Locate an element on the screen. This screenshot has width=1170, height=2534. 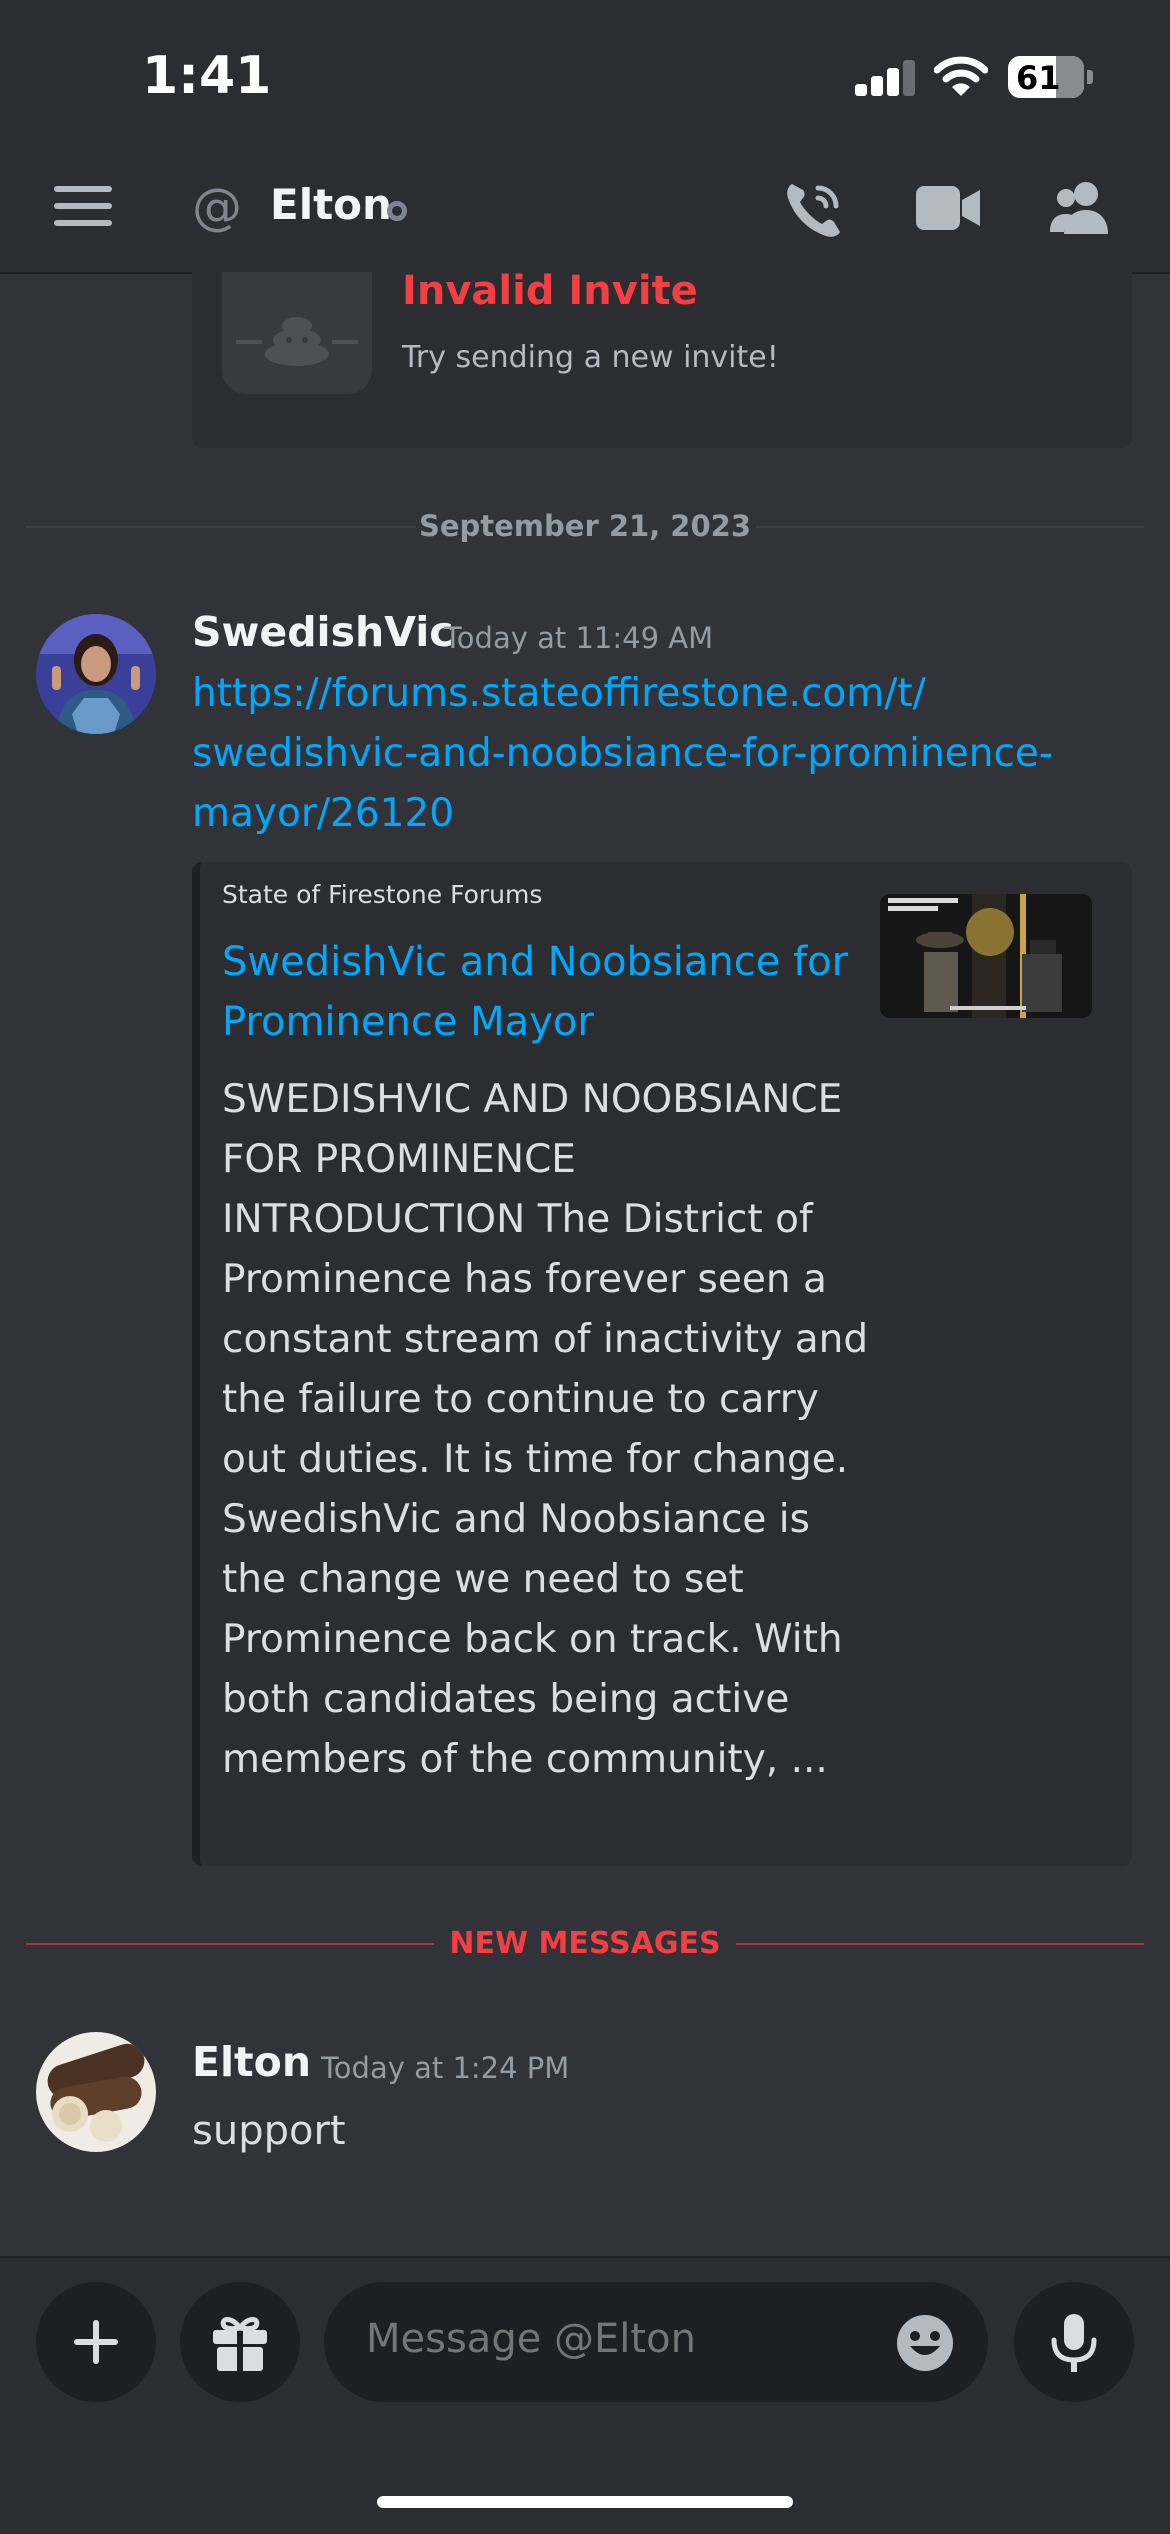
add-attachment-button is located at coordinates (96, 2342).